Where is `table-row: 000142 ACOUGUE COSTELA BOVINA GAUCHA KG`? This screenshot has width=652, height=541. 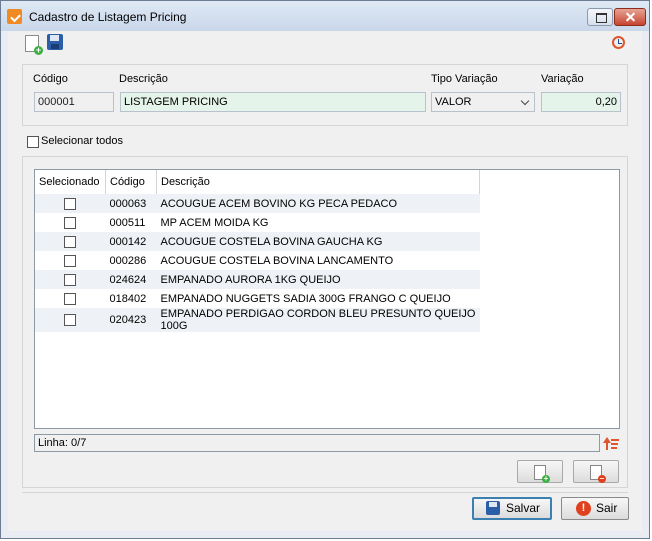
table-row: 000142 ACOUGUE COSTELA BOVINA GAUCHA KG is located at coordinates (257, 241).